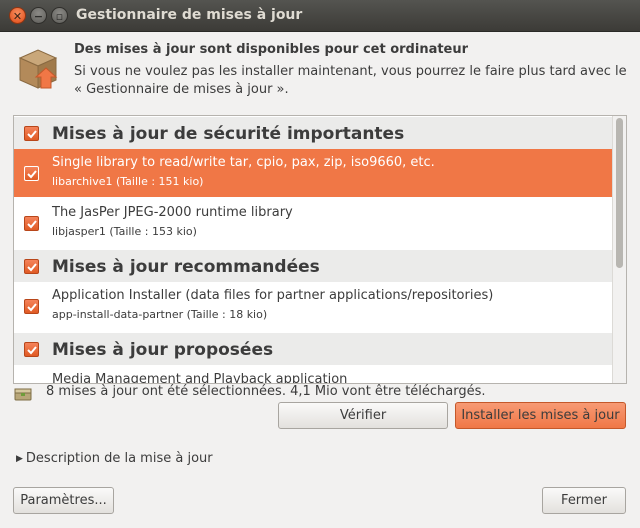 The width and height of the screenshot is (640, 528). What do you see at coordinates (363, 415) in the screenshot?
I see `verify-button: Vérifier` at bounding box center [363, 415].